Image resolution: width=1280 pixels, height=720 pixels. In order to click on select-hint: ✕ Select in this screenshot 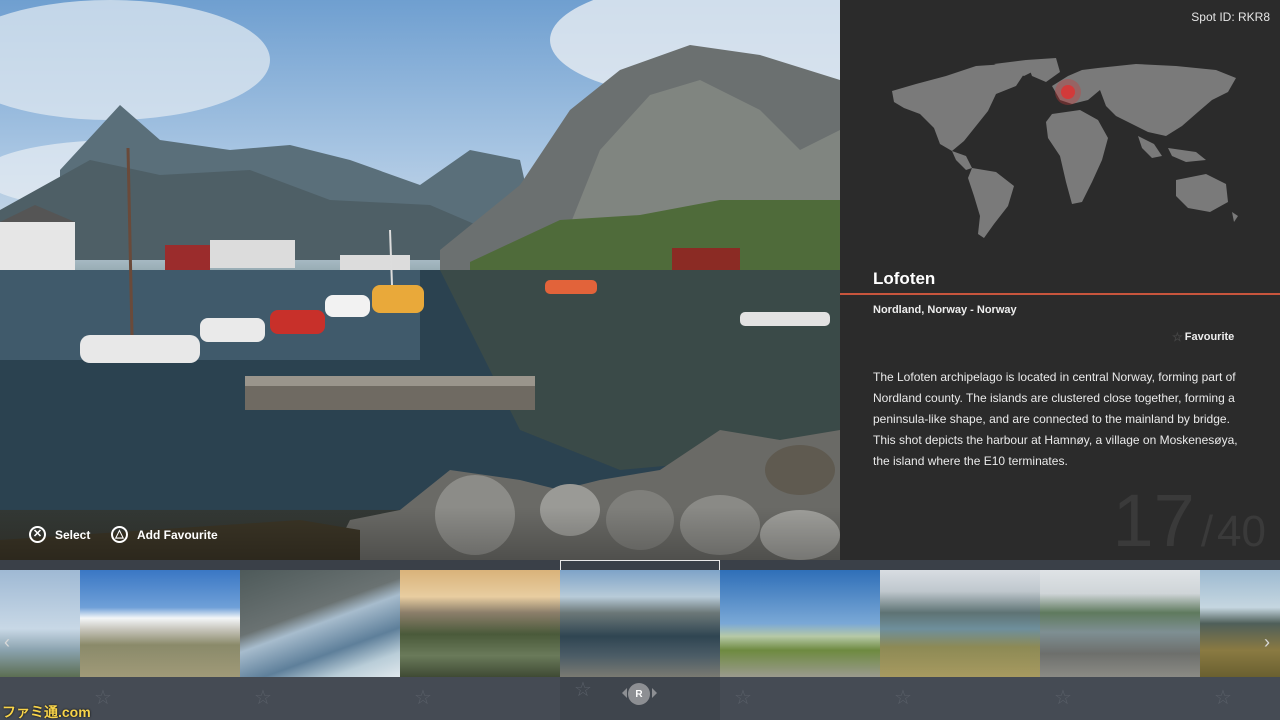, I will do `click(59, 534)`.